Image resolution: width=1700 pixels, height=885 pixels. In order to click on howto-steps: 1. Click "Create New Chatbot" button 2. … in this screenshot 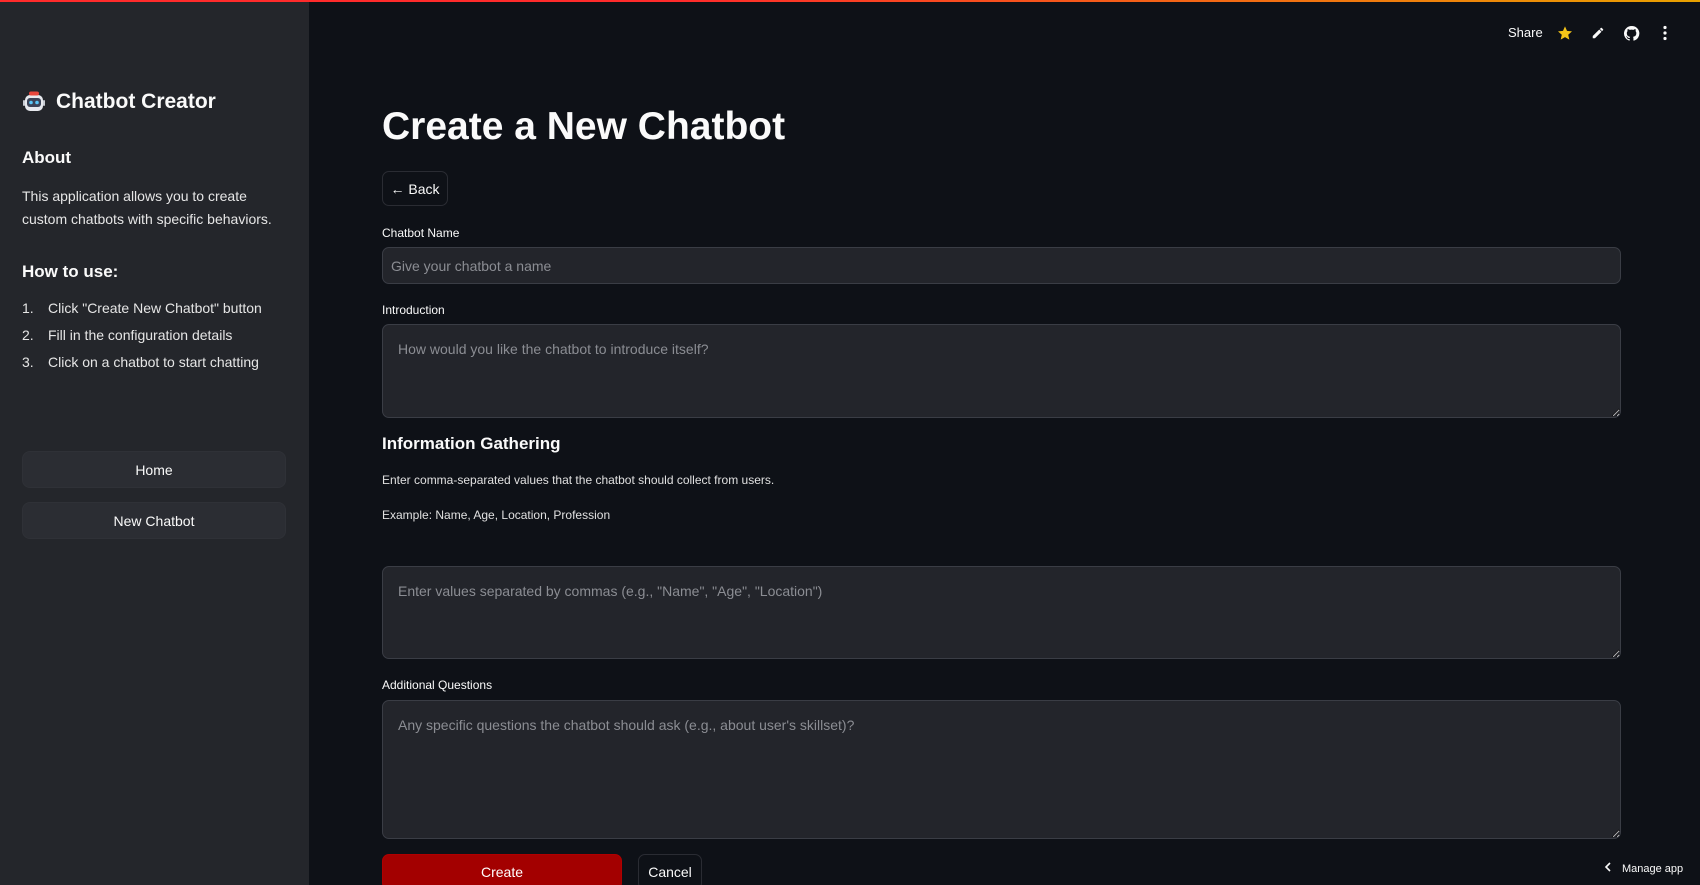, I will do `click(157, 340)`.